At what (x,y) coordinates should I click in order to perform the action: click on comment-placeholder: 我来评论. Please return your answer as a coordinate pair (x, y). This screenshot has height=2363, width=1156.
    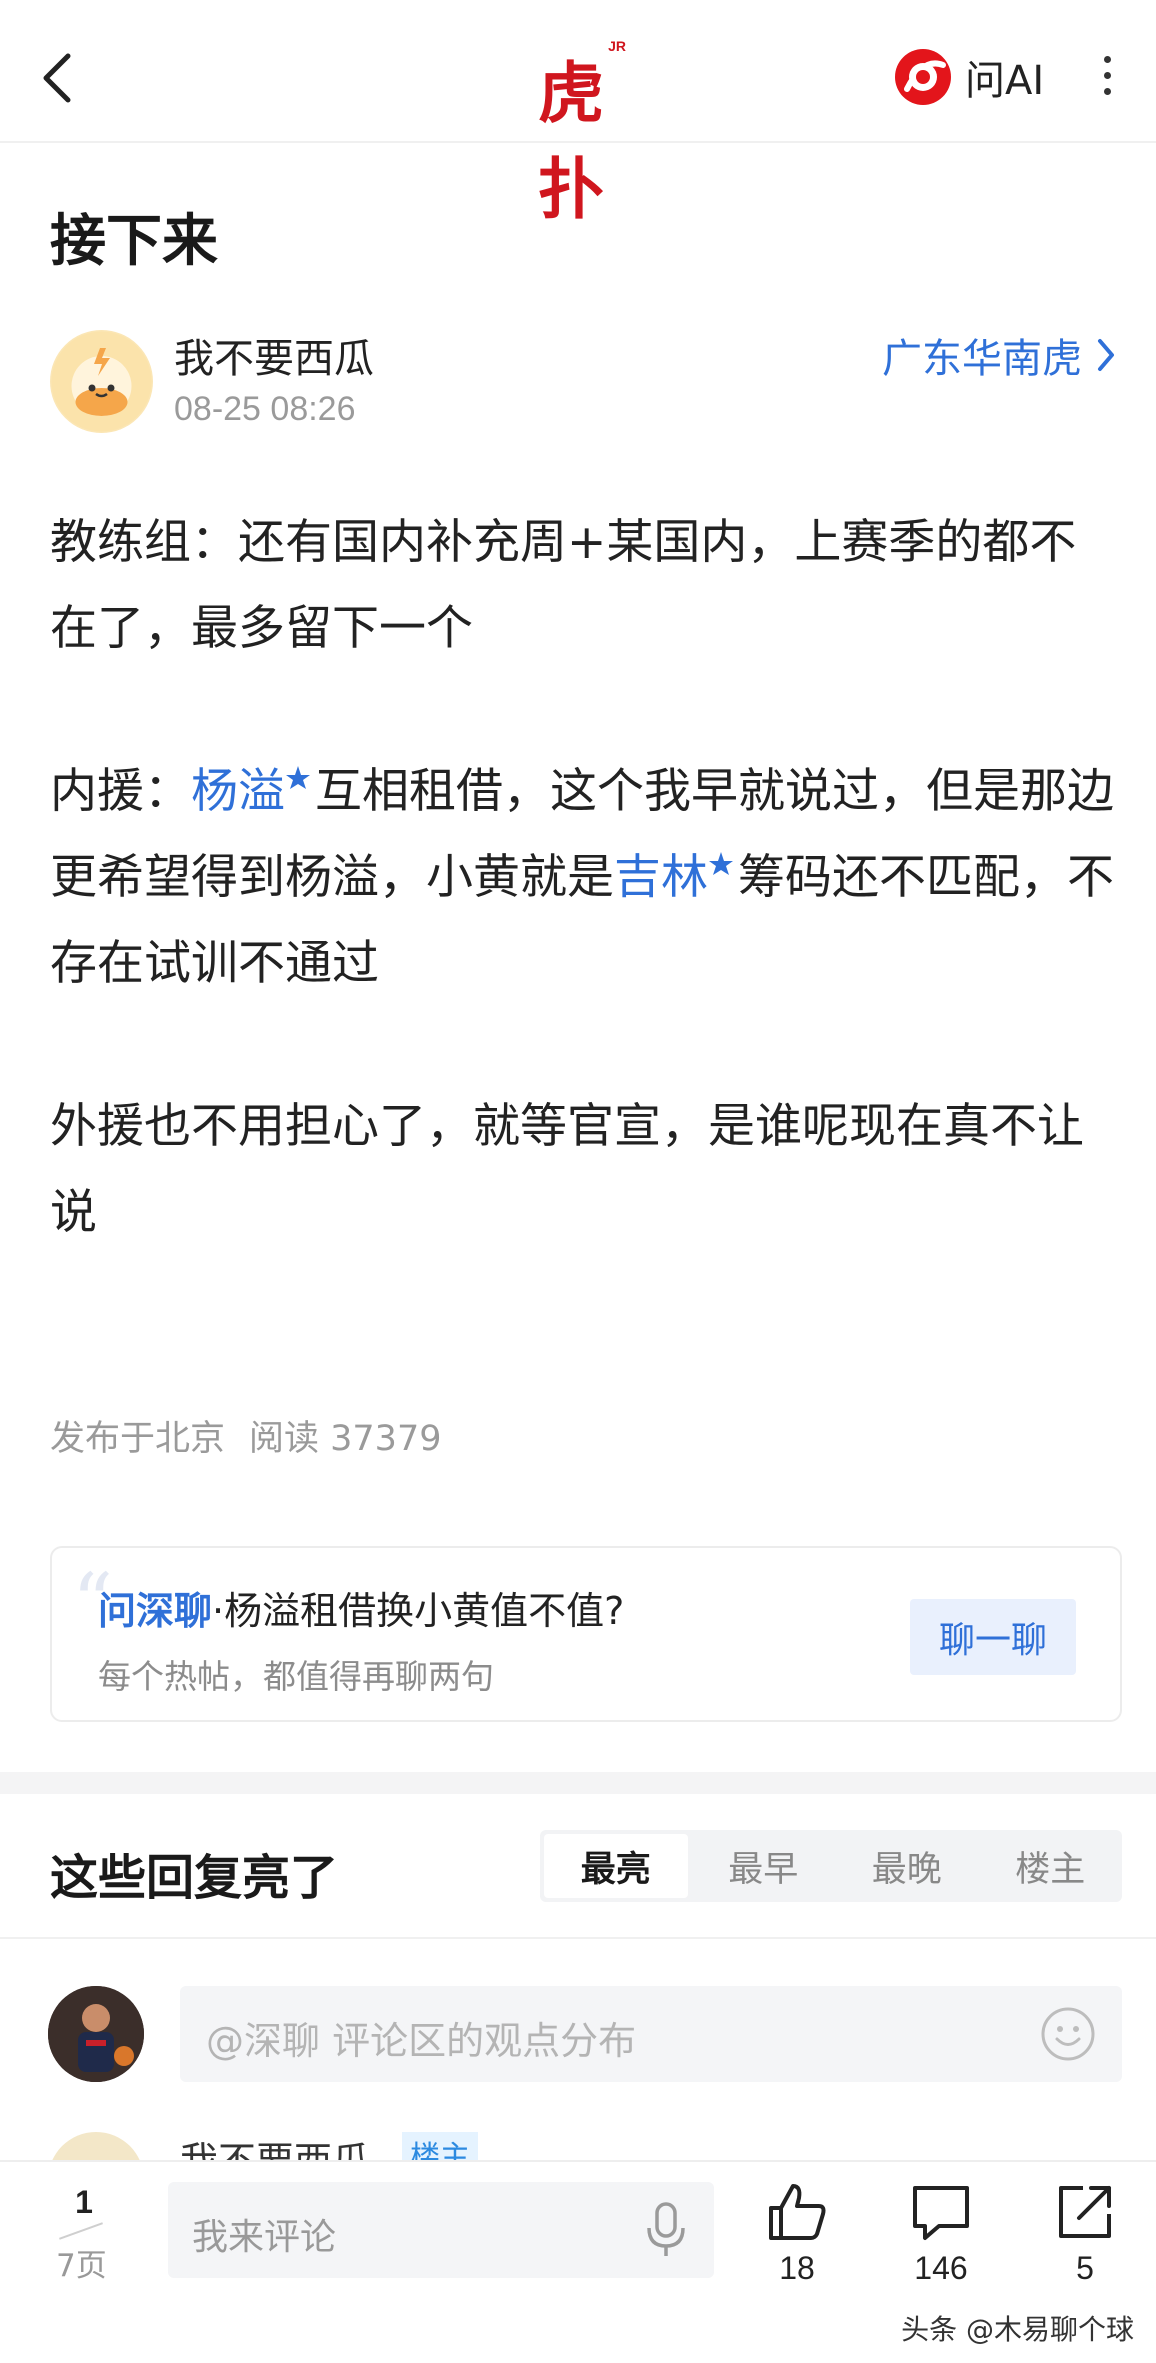
    Looking at the image, I should click on (264, 2237).